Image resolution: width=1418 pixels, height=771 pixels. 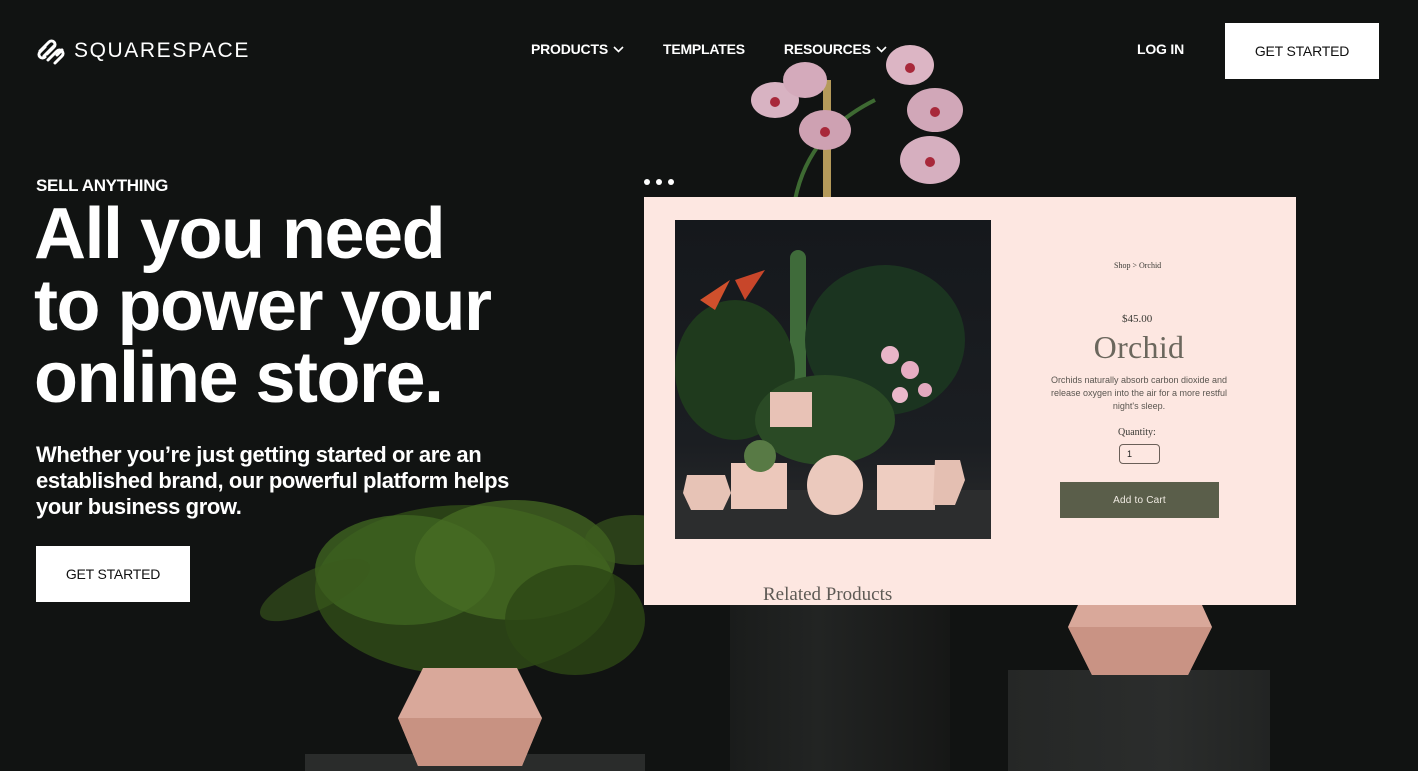 I want to click on pink-vase-left, so click(x=470, y=717).